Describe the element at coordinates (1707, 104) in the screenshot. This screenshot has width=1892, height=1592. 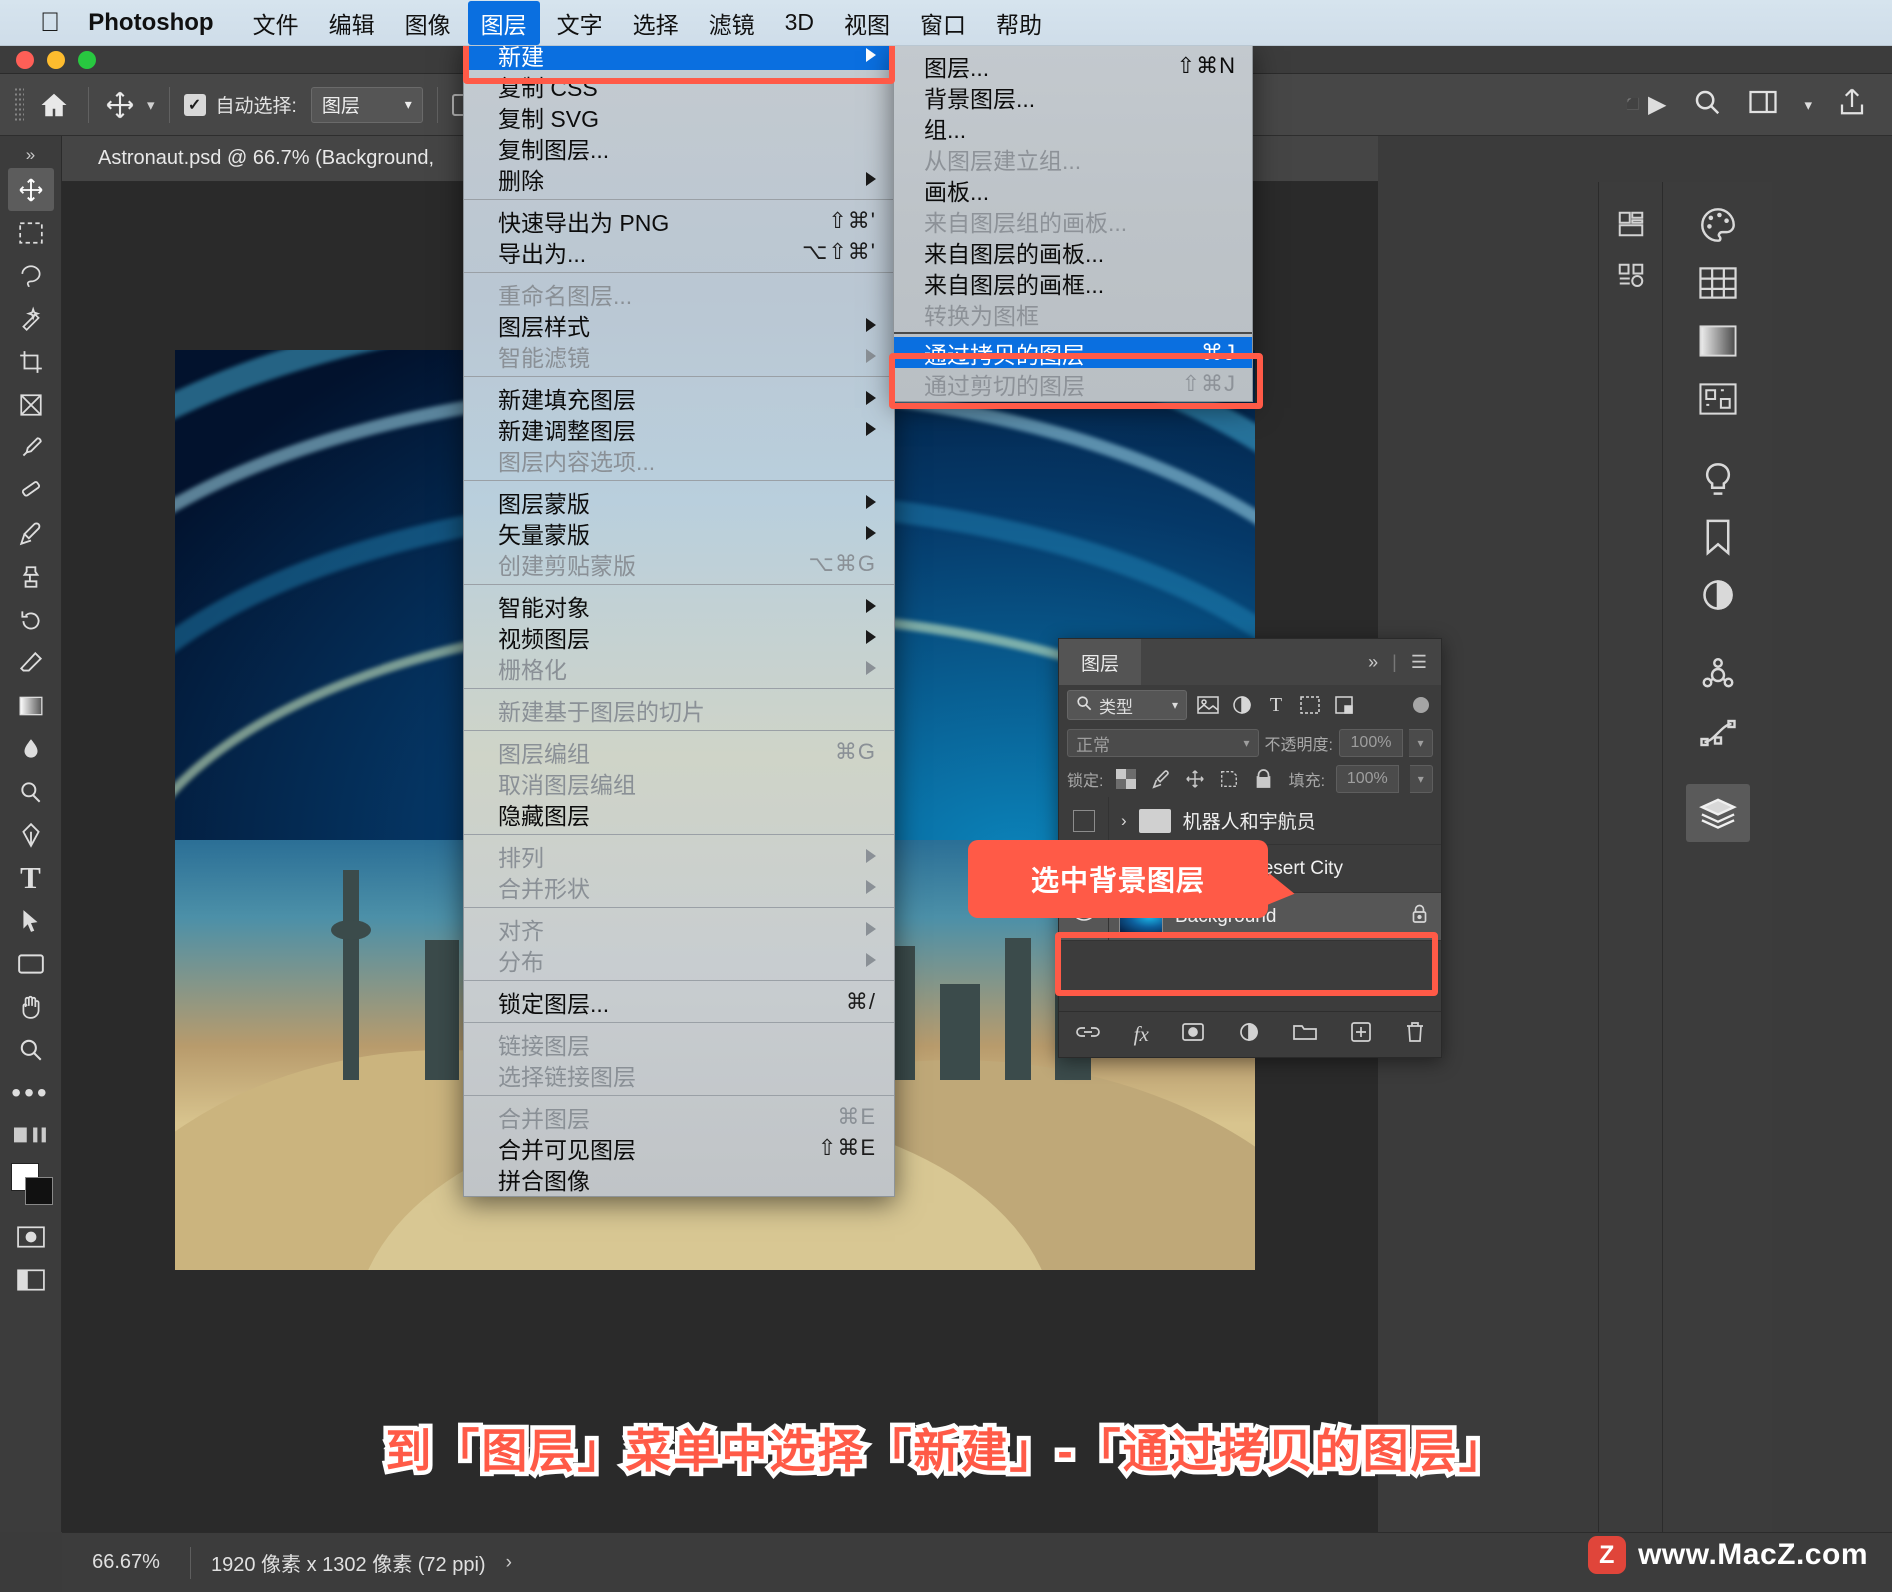
I see `search-icon` at that location.